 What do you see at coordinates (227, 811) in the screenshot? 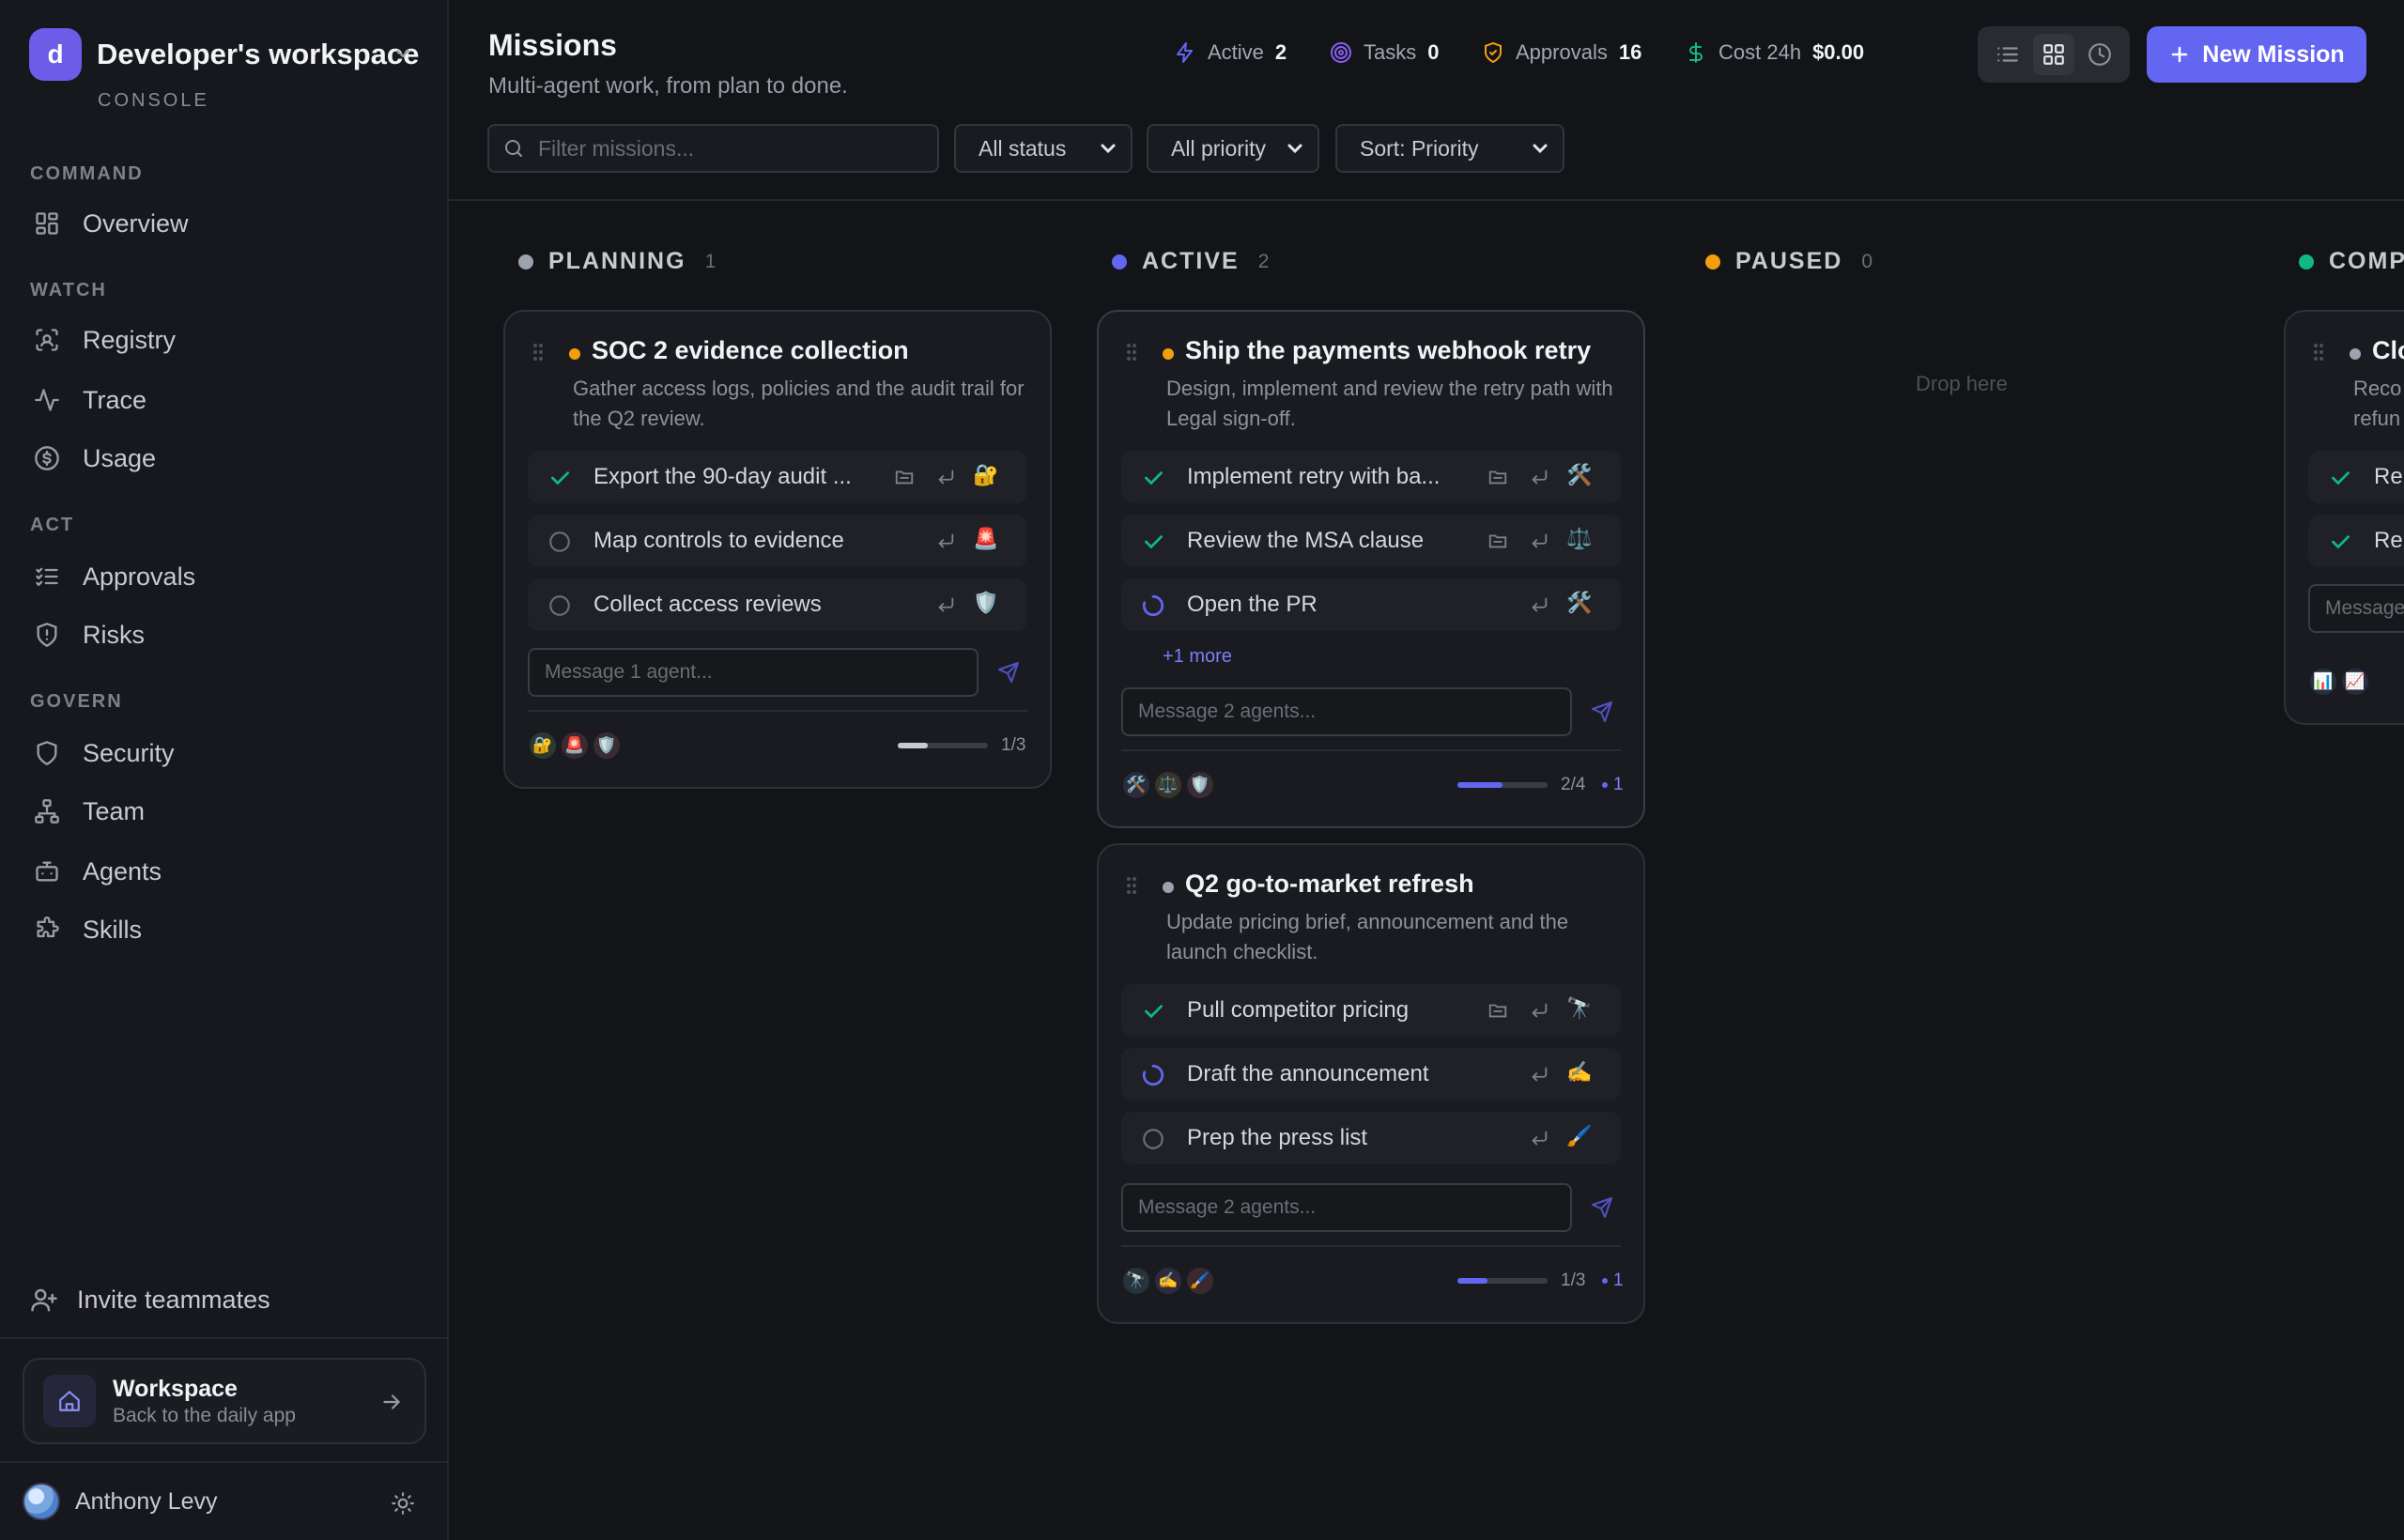
I see `sidebar-item-team: Team` at bounding box center [227, 811].